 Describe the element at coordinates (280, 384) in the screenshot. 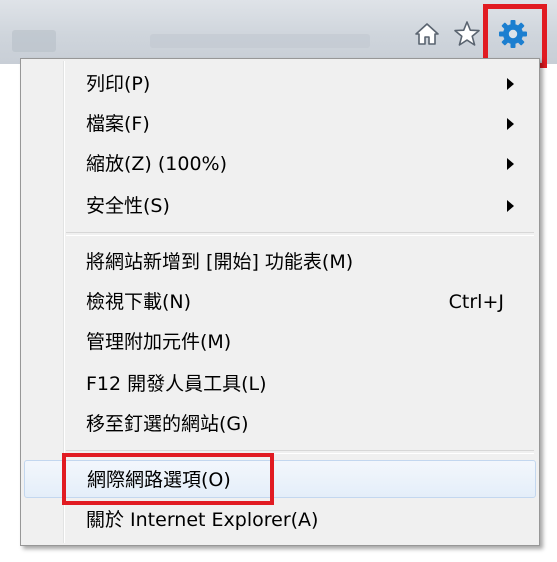

I see `menu-item-dev-tools: F12 開發人員工具(L)` at that location.